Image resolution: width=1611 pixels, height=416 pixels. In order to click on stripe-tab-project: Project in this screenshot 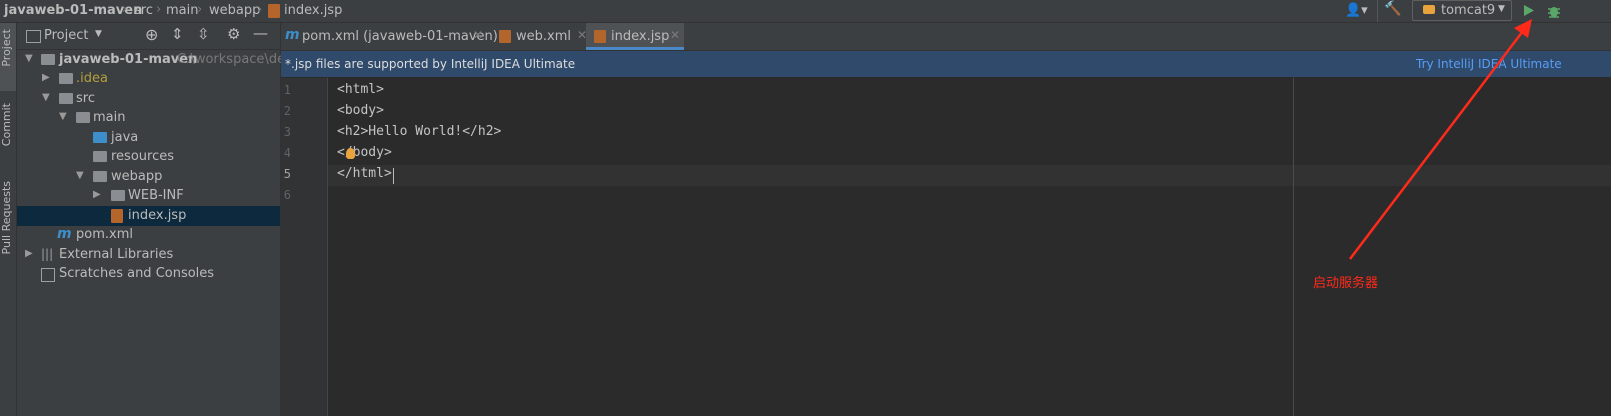, I will do `click(8, 48)`.